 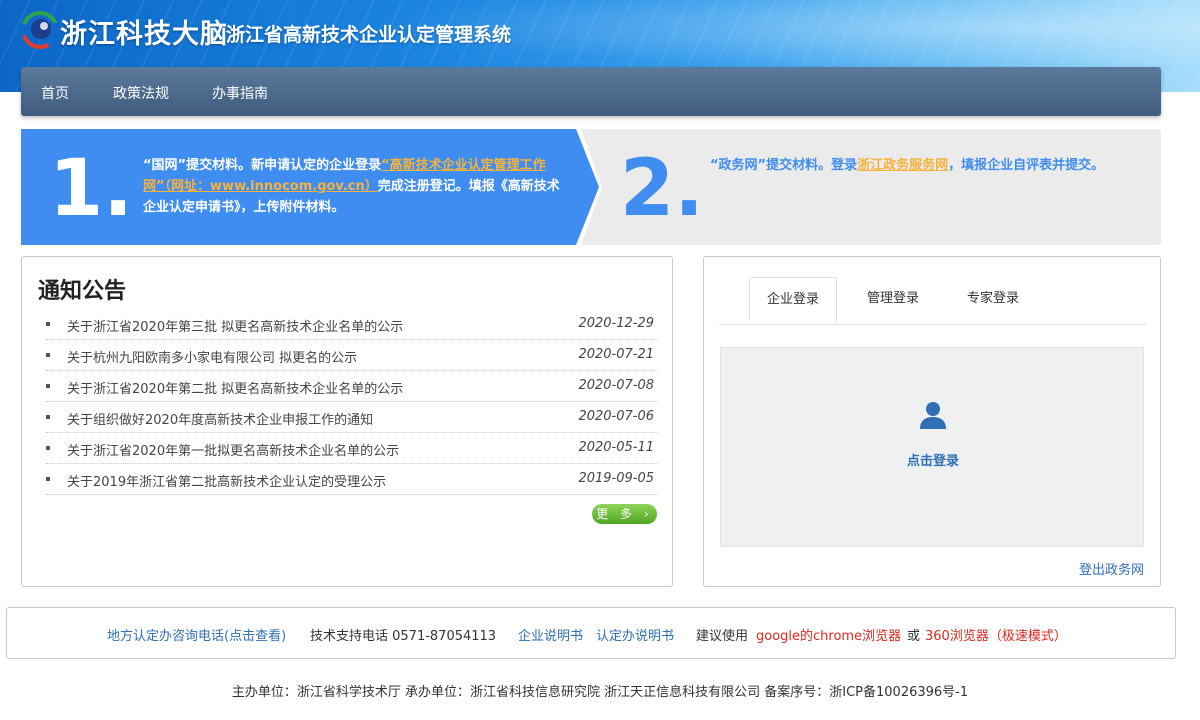 I want to click on tab-admin-login: 管理登录, so click(x=893, y=299).